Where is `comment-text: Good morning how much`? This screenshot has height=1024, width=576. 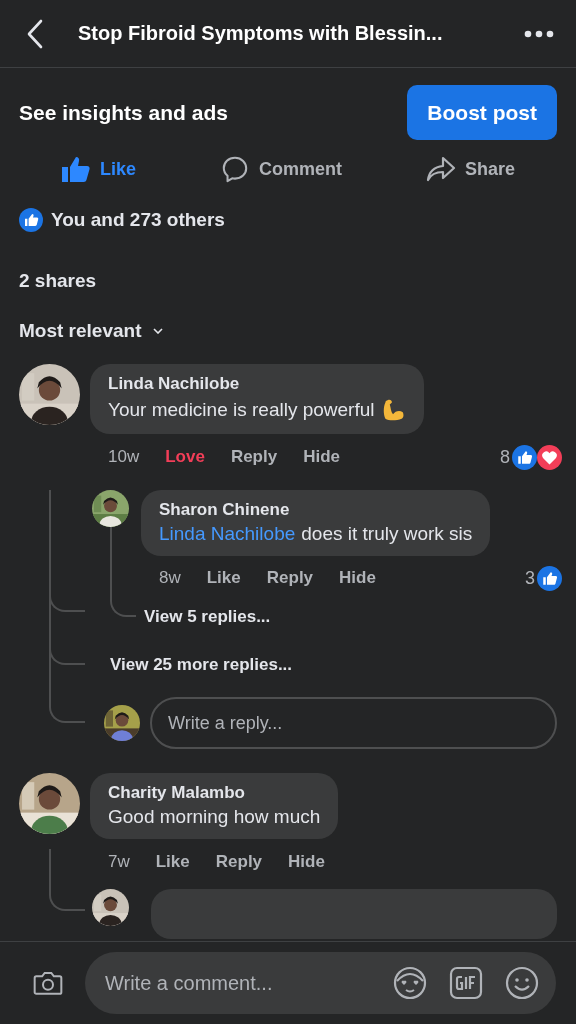 comment-text: Good morning how much is located at coordinates (214, 817).